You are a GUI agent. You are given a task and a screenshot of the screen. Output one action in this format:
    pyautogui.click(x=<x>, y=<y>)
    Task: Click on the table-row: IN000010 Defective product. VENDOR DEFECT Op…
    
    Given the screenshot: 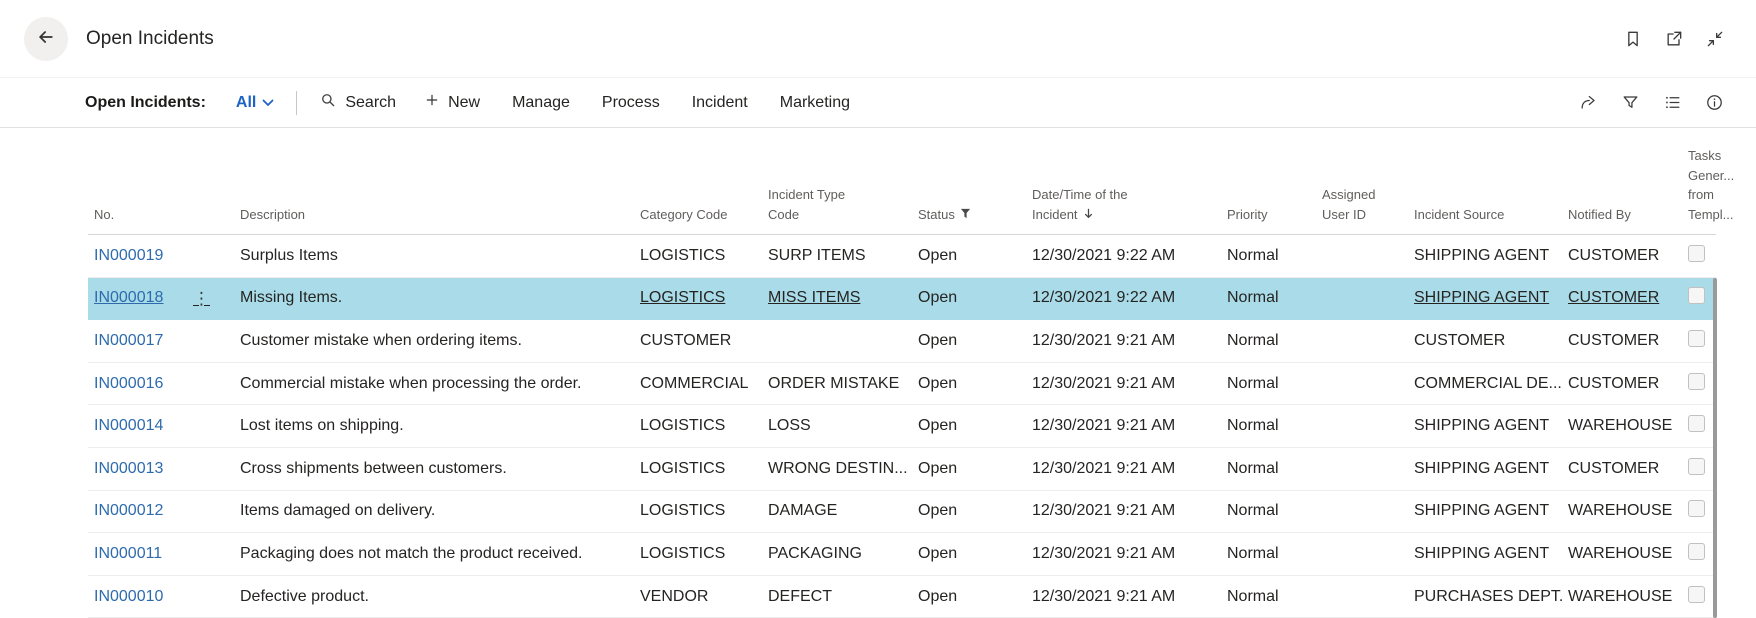 What is the action you would take?
    pyautogui.click(x=902, y=597)
    